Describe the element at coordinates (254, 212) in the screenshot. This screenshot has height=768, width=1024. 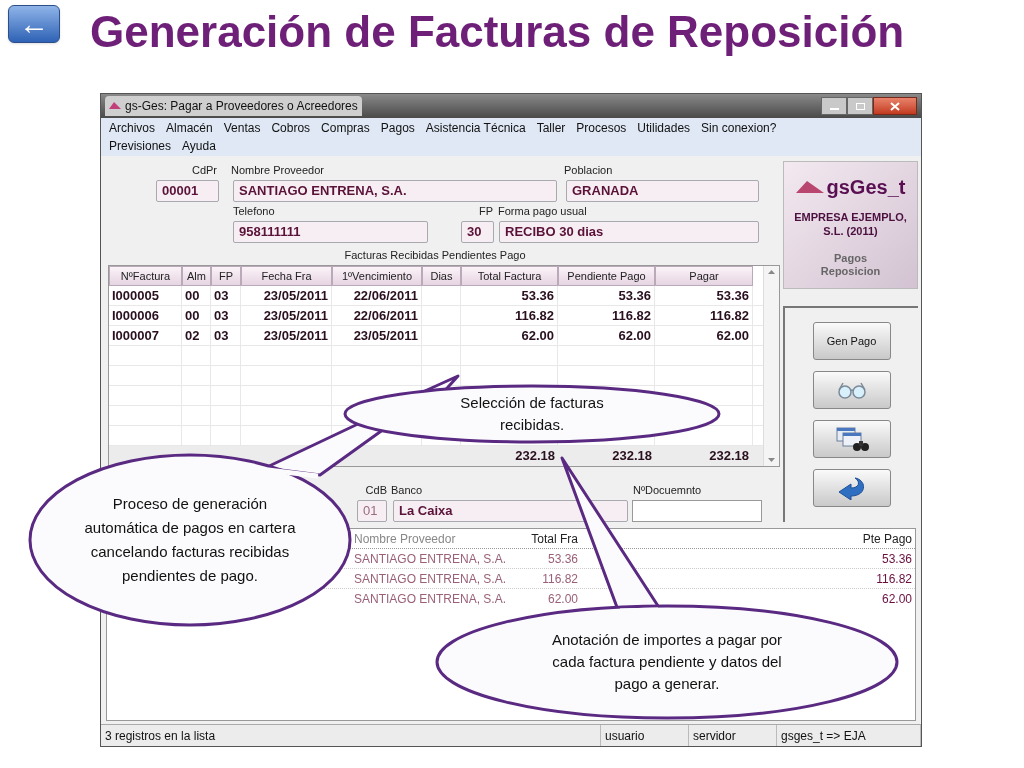
I see `field-label: Telefono` at that location.